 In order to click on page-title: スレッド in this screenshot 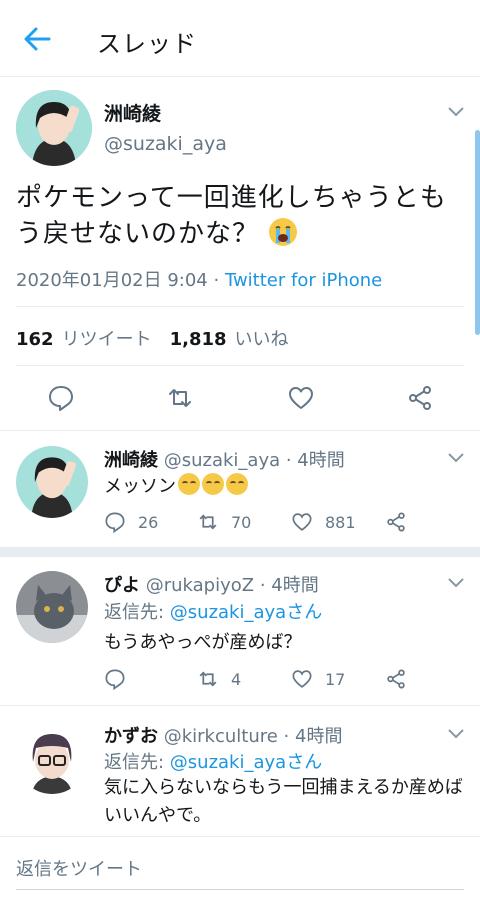, I will do `click(147, 44)`.